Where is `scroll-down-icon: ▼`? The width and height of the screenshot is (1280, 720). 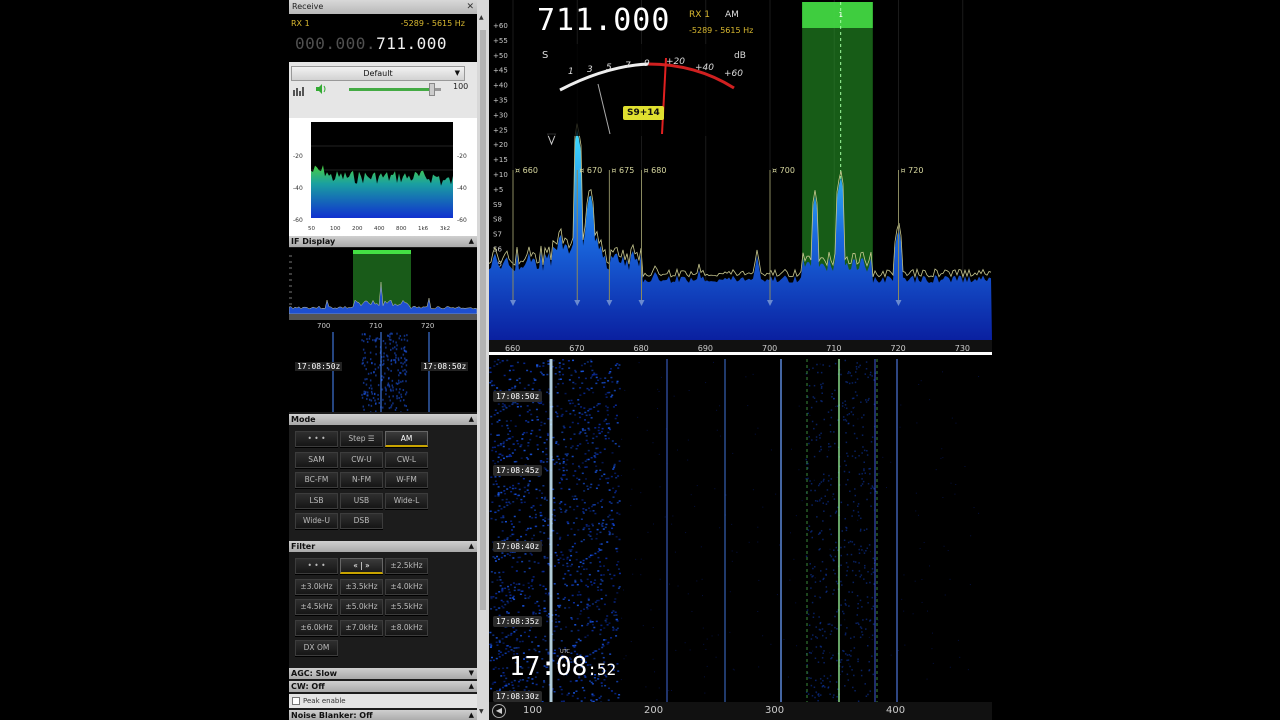
scroll-down-icon: ▼ is located at coordinates (481, 711).